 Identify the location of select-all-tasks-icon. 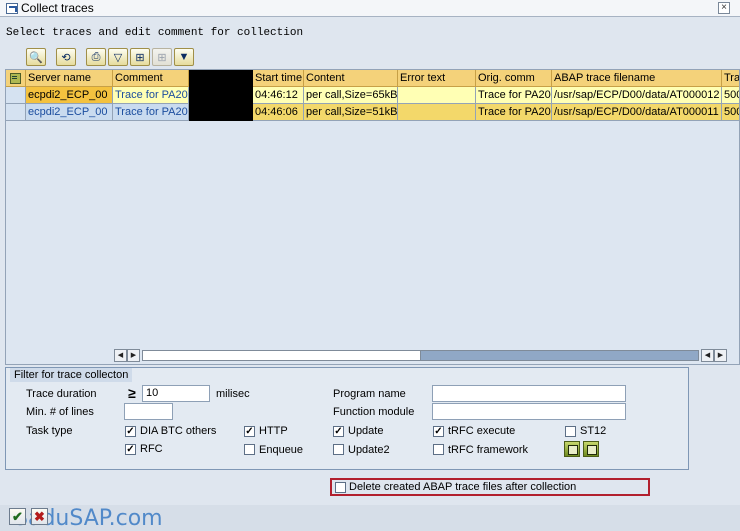
(572, 449).